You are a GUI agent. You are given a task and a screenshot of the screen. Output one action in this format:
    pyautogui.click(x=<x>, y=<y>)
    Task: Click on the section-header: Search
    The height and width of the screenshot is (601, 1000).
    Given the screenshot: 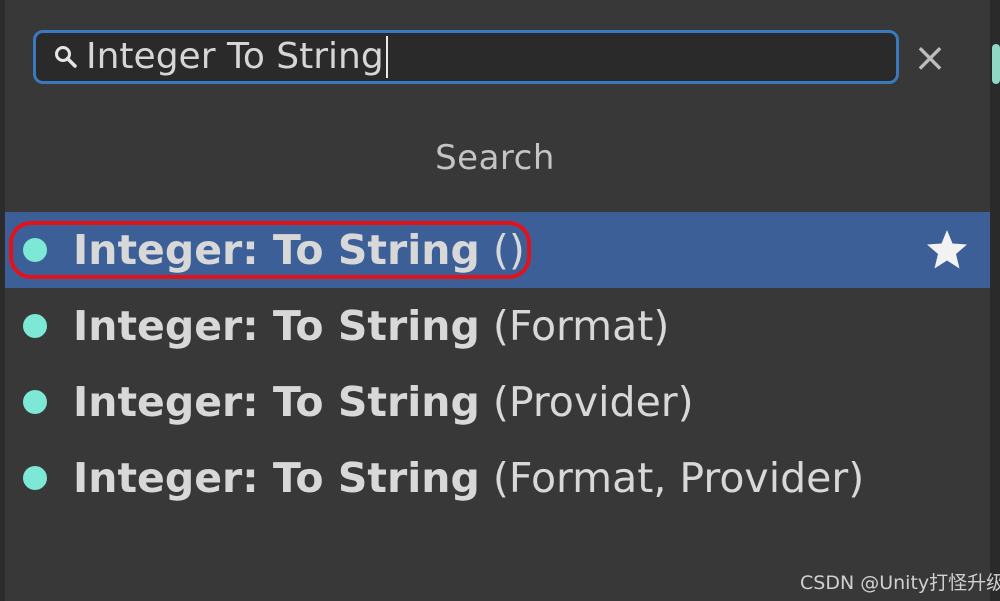 What is the action you would take?
    pyautogui.click(x=495, y=158)
    